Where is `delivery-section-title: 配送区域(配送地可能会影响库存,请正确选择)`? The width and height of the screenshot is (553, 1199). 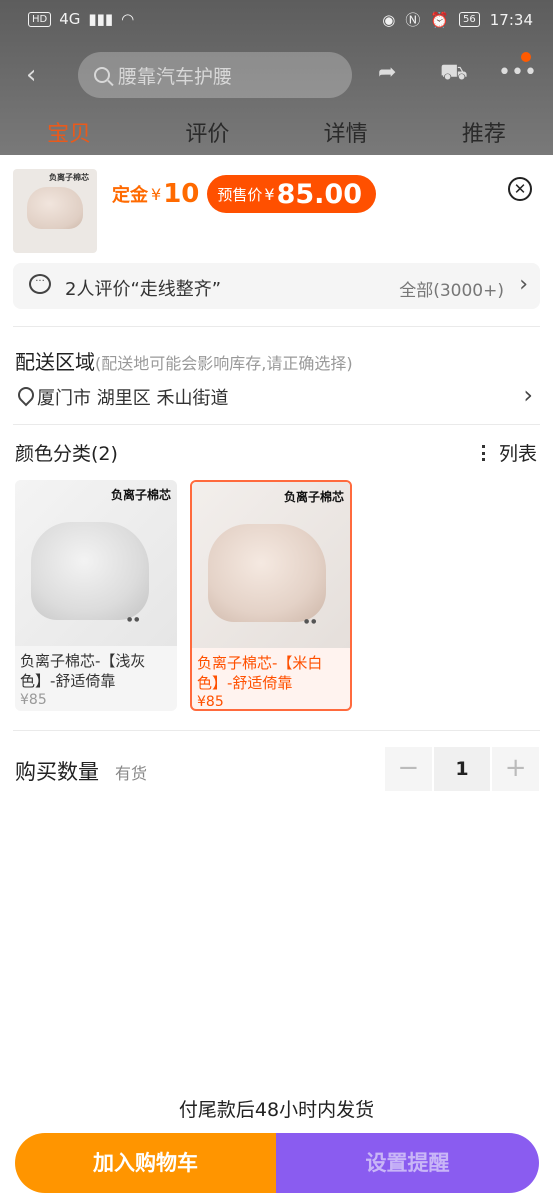 delivery-section-title: 配送区域(配送地可能会影响库存,请正确选择) is located at coordinates (184, 360).